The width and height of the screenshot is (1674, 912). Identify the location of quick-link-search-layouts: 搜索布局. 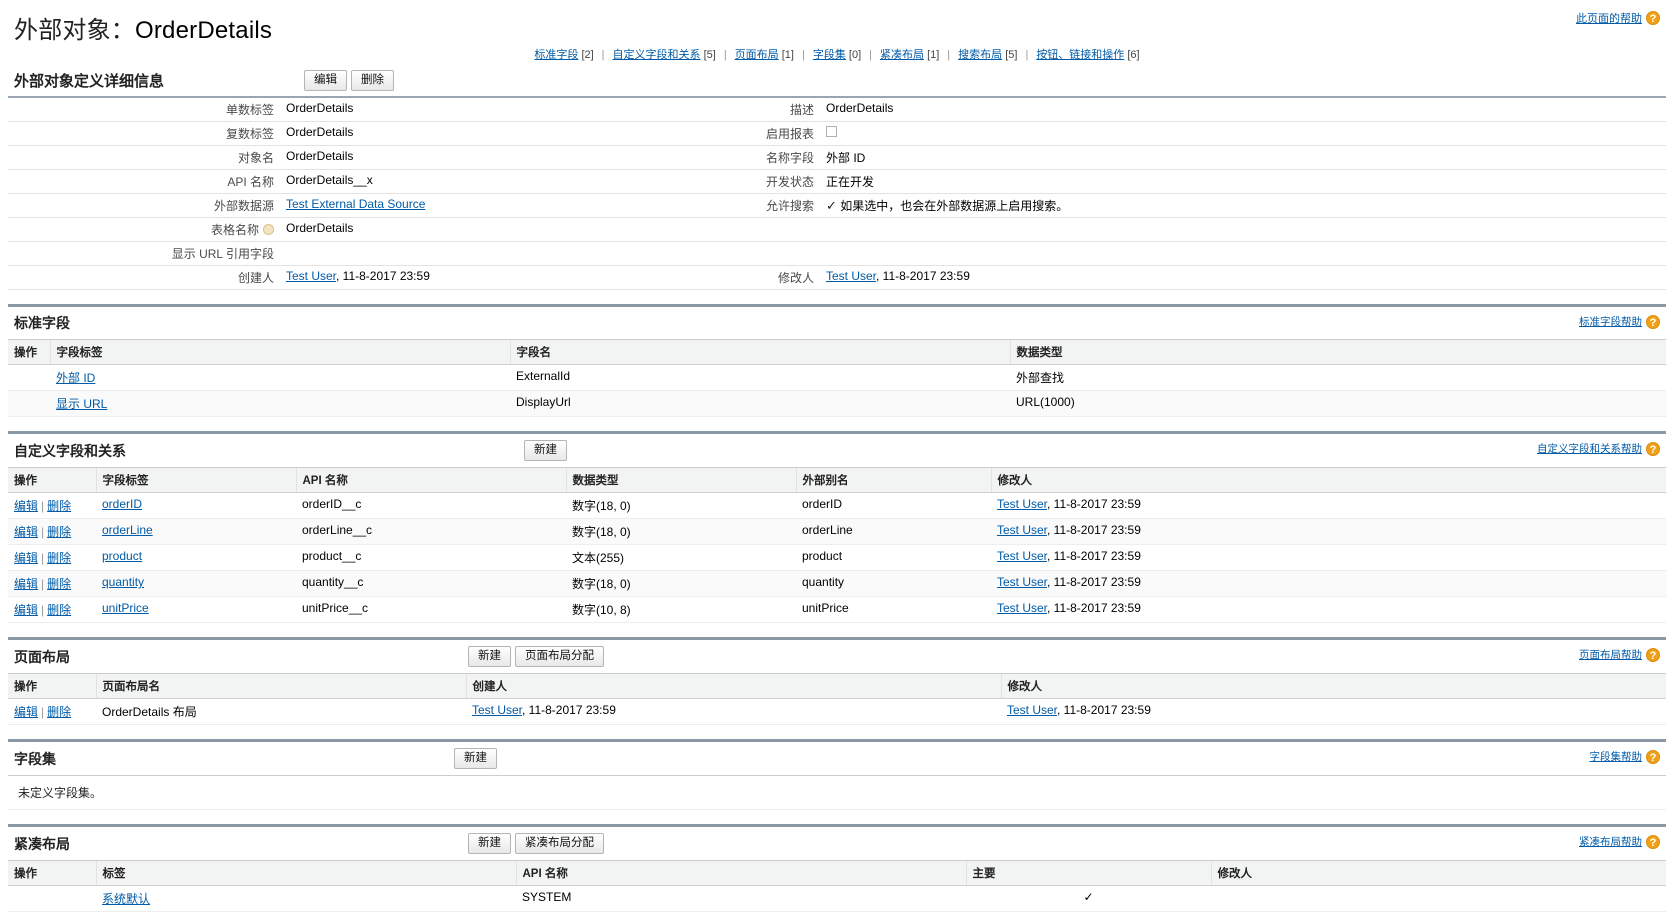
(980, 55).